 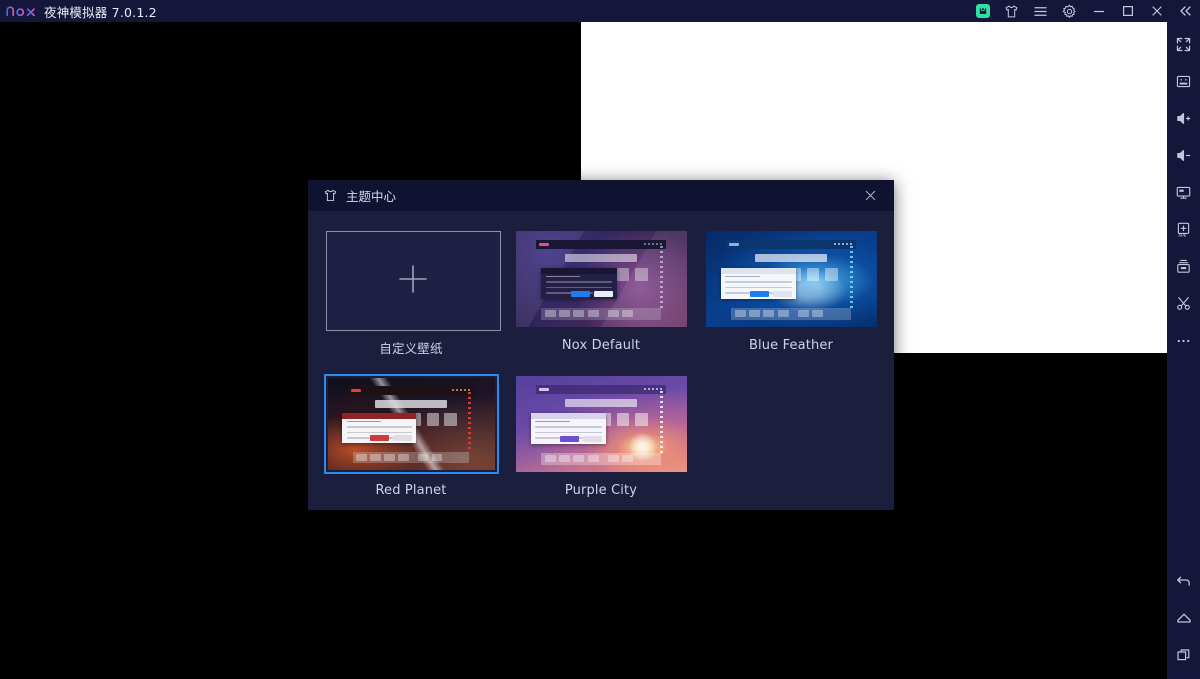 What do you see at coordinates (601, 279) in the screenshot?
I see `theme-thumbnail-nox-default` at bounding box center [601, 279].